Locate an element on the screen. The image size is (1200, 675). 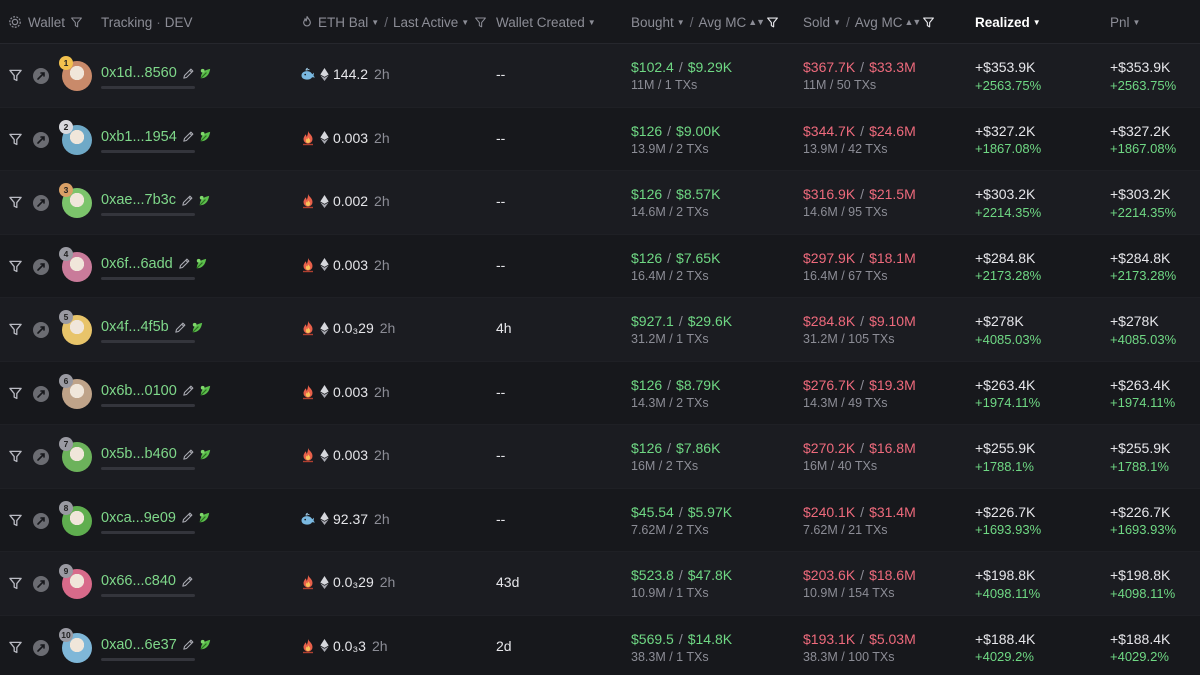
wallet-address: 0x66...c840 is located at coordinates (138, 581).